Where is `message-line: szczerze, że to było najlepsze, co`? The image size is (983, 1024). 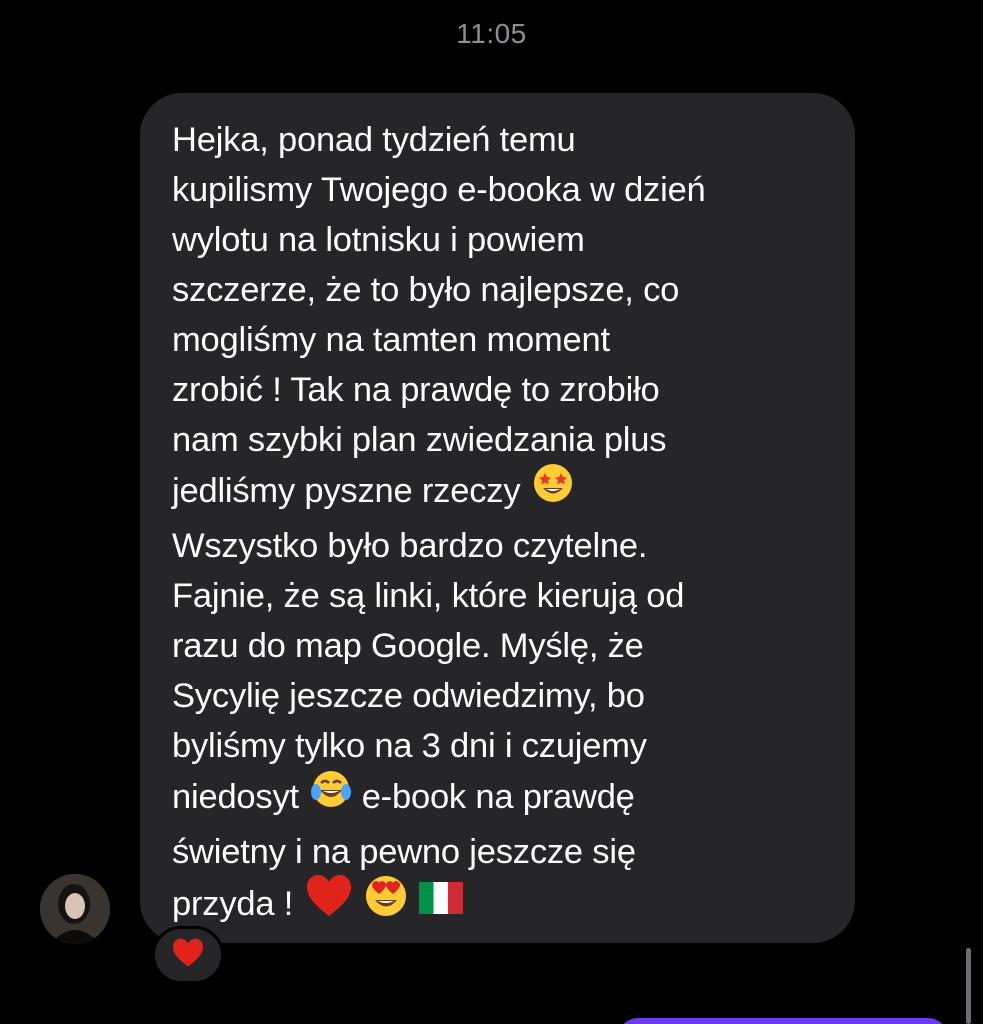
message-line: szczerze, że to było najlepsze, co is located at coordinates (426, 290).